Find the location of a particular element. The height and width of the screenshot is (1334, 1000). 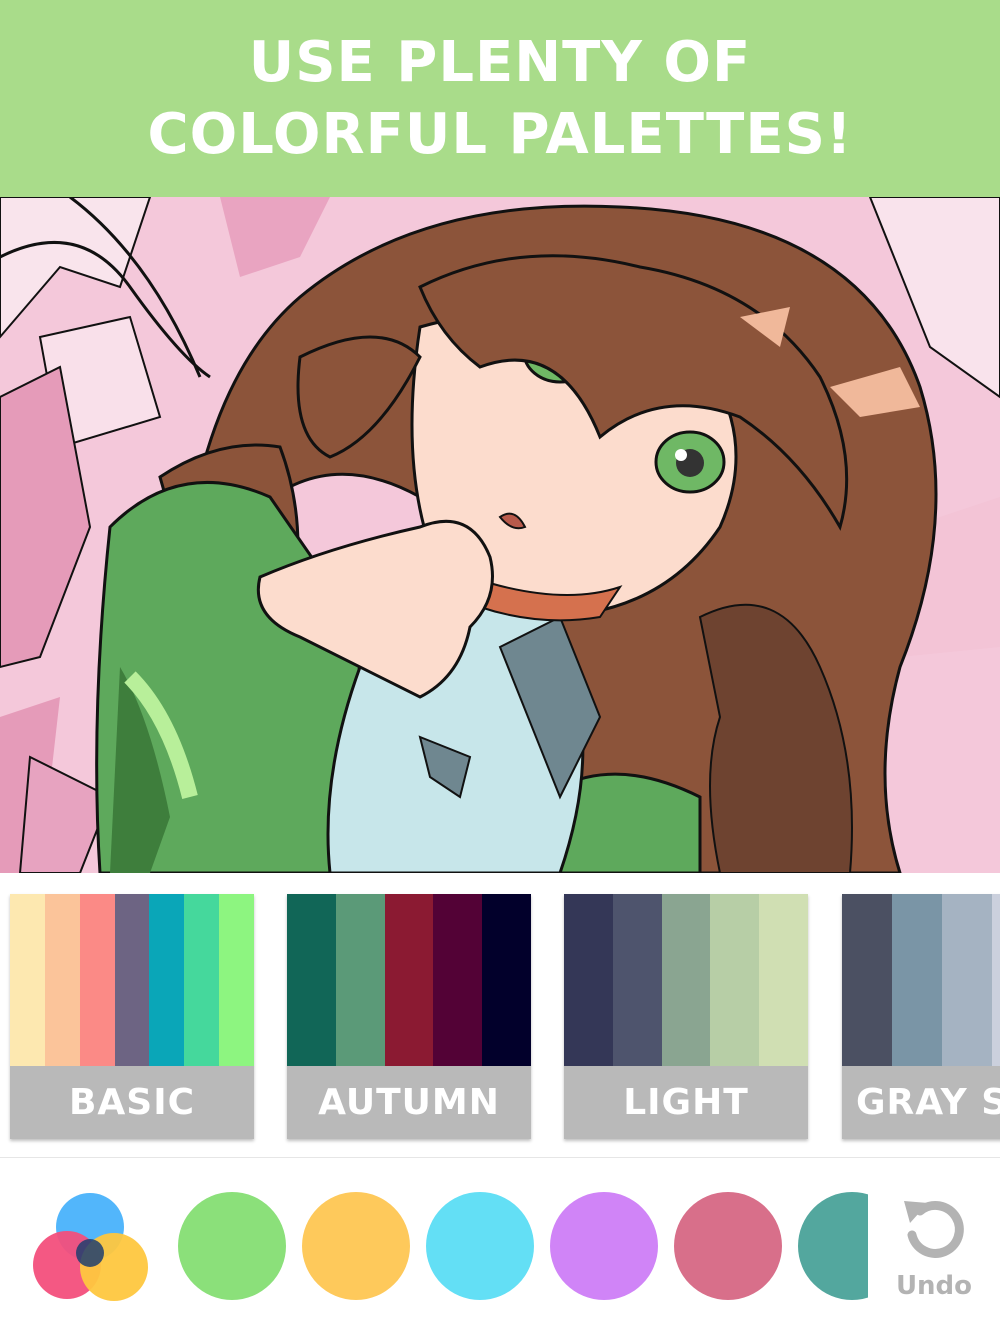

palette-label: LIGHT is located at coordinates (686, 1102).